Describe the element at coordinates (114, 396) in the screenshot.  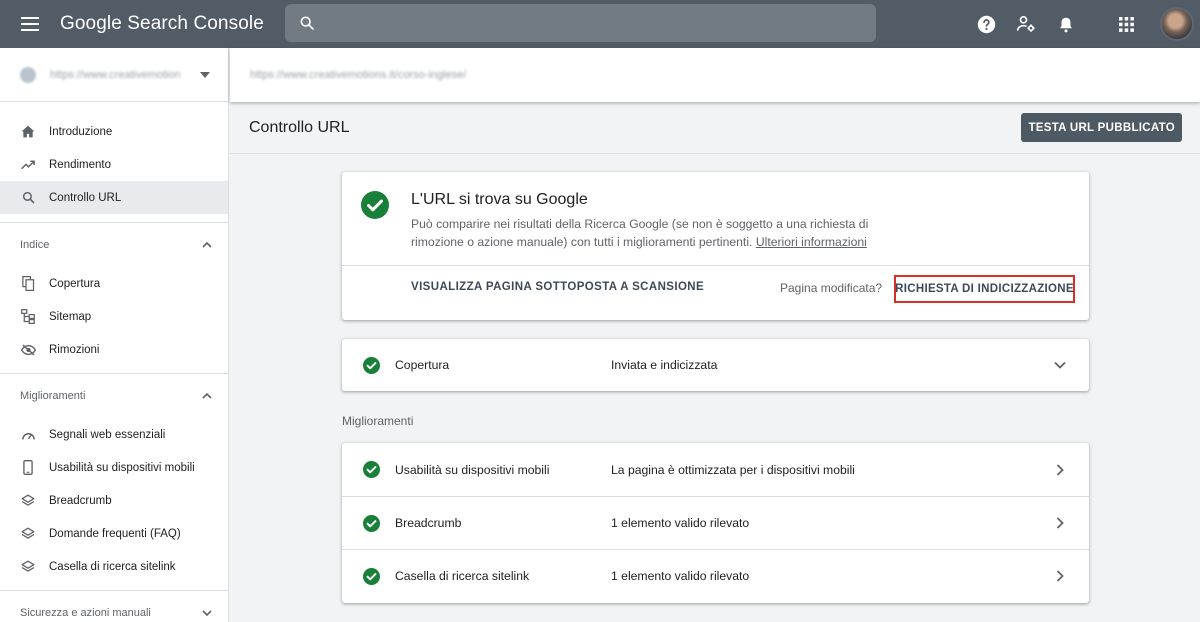
I see `section-header-enhancements: Miglioramenti` at that location.